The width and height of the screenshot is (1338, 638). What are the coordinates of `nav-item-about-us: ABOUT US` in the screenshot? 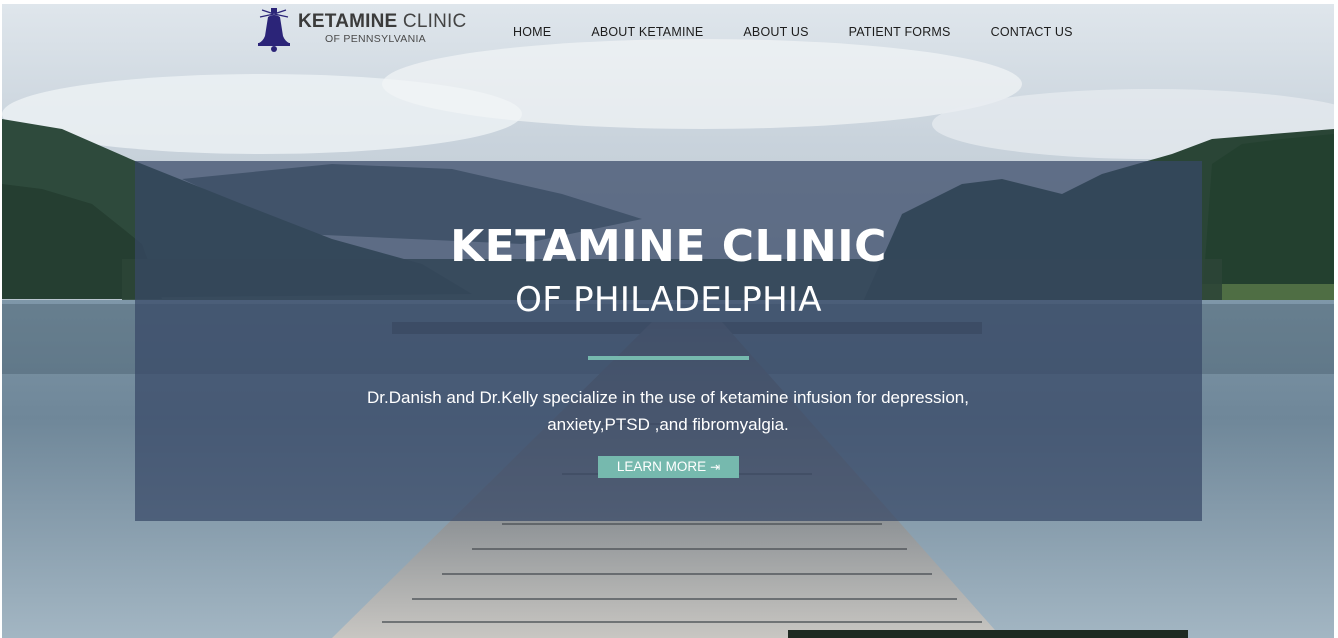 It's located at (775, 32).